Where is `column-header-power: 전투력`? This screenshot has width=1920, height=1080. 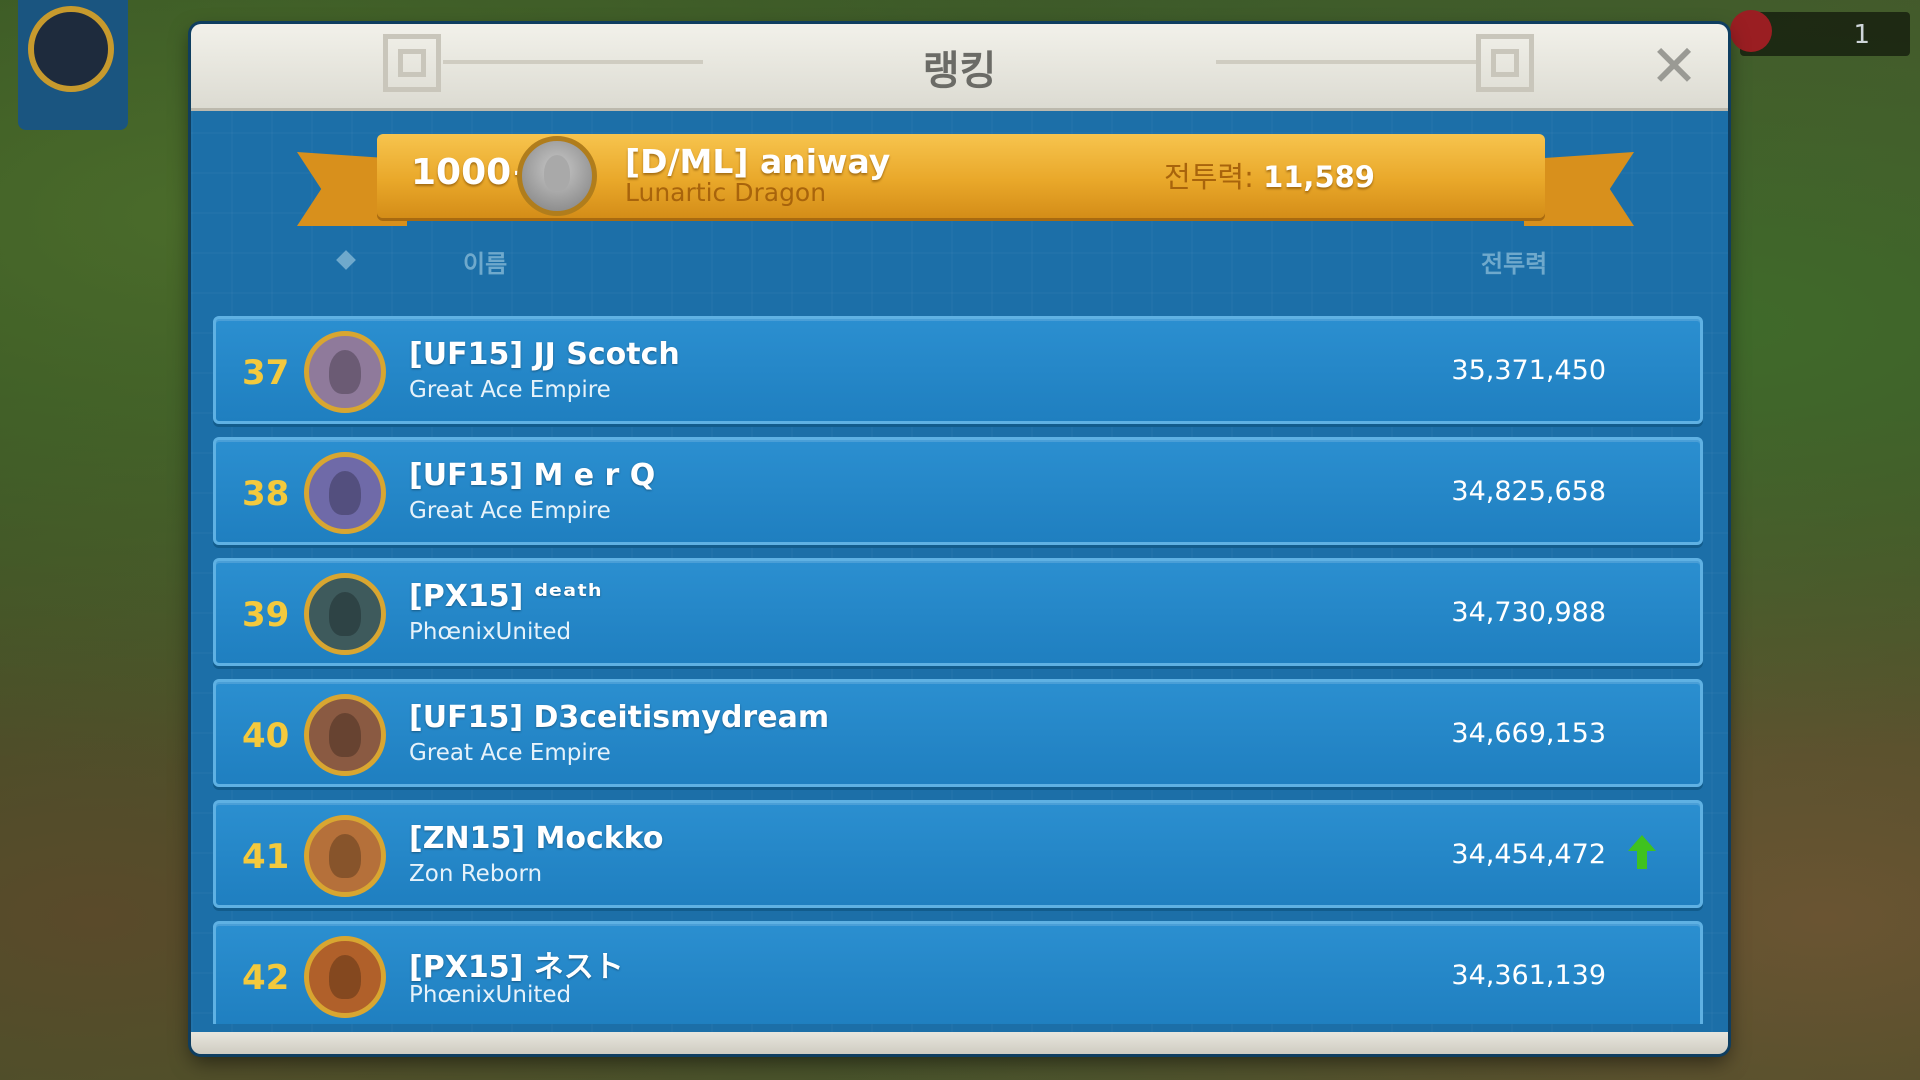
column-header-power: 전투력 is located at coordinates (1514, 261).